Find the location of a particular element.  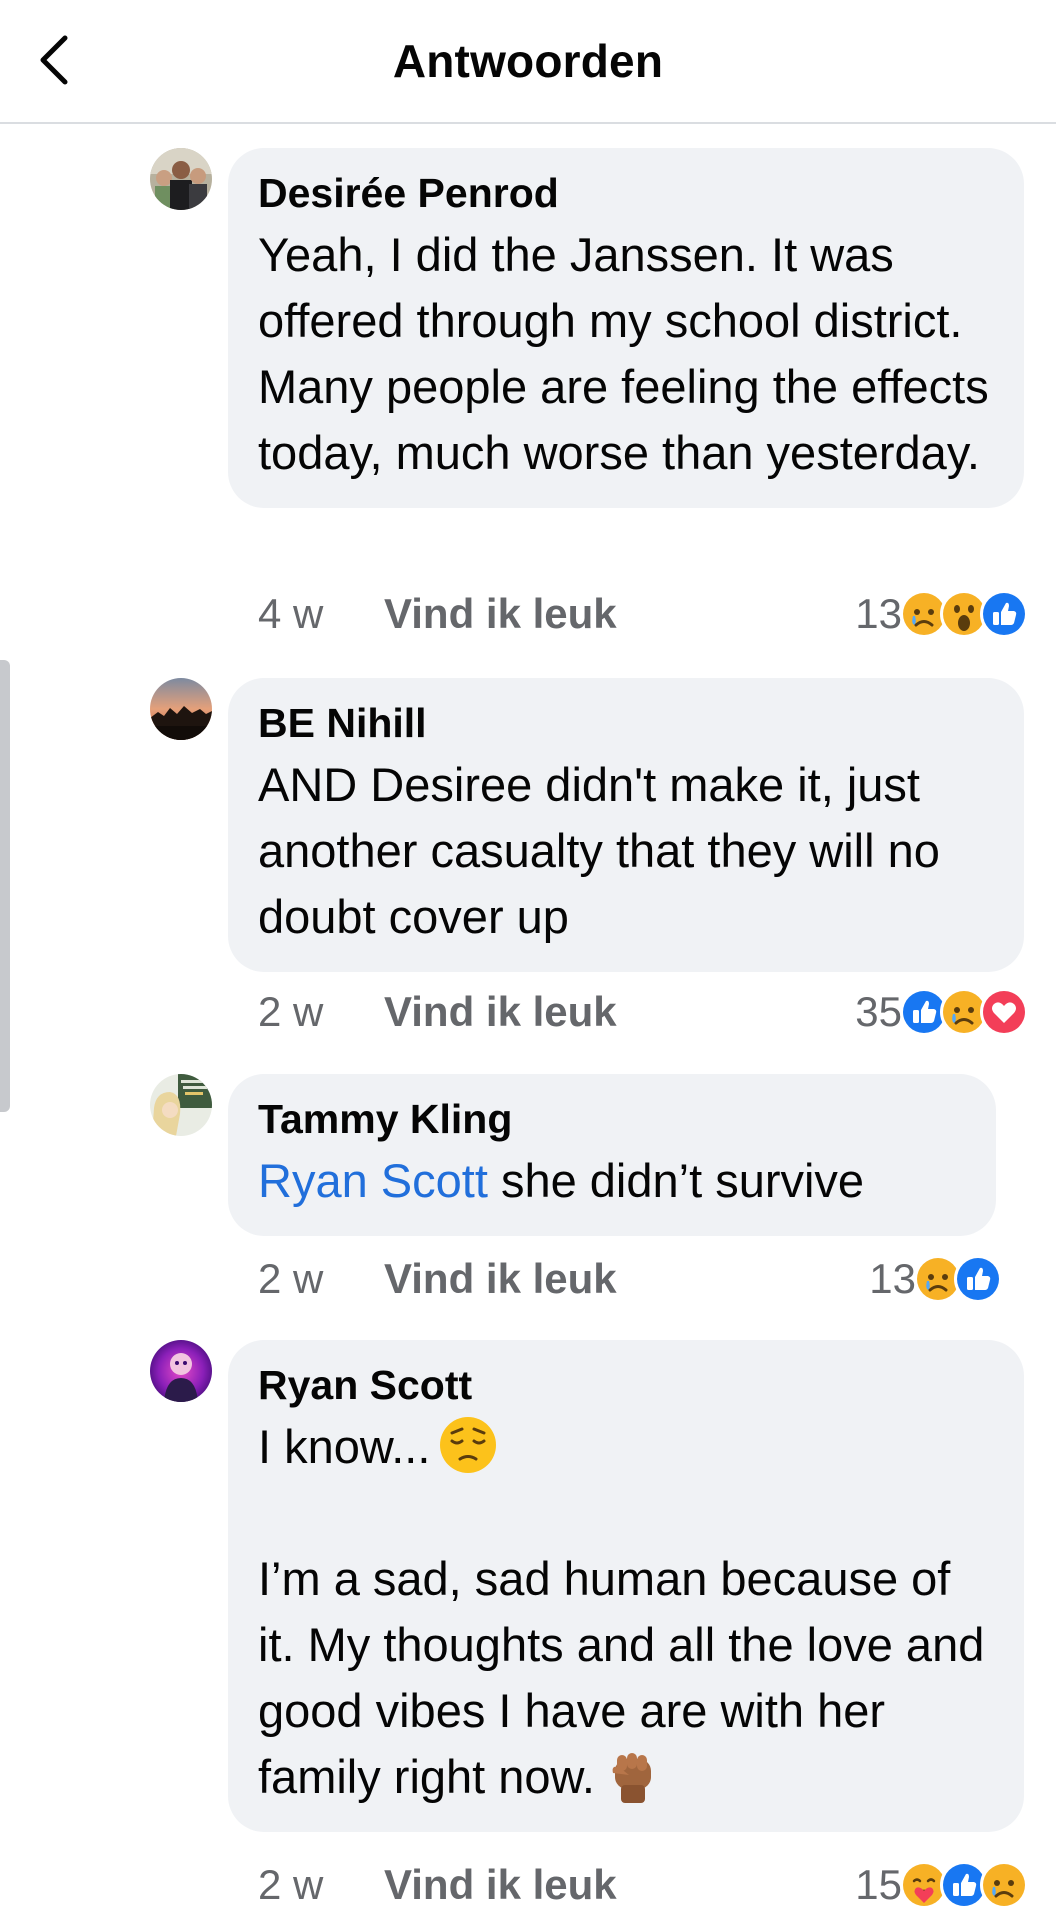

comment-author: Tammy Kling is located at coordinates (612, 1119).